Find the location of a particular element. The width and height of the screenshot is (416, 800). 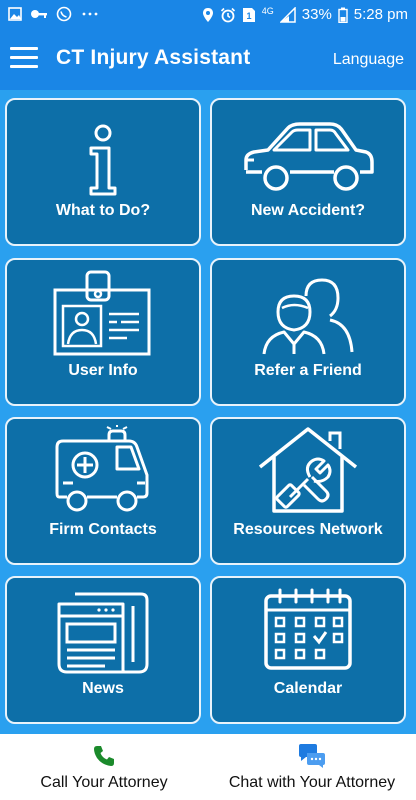

phone-icon is located at coordinates (104, 756).